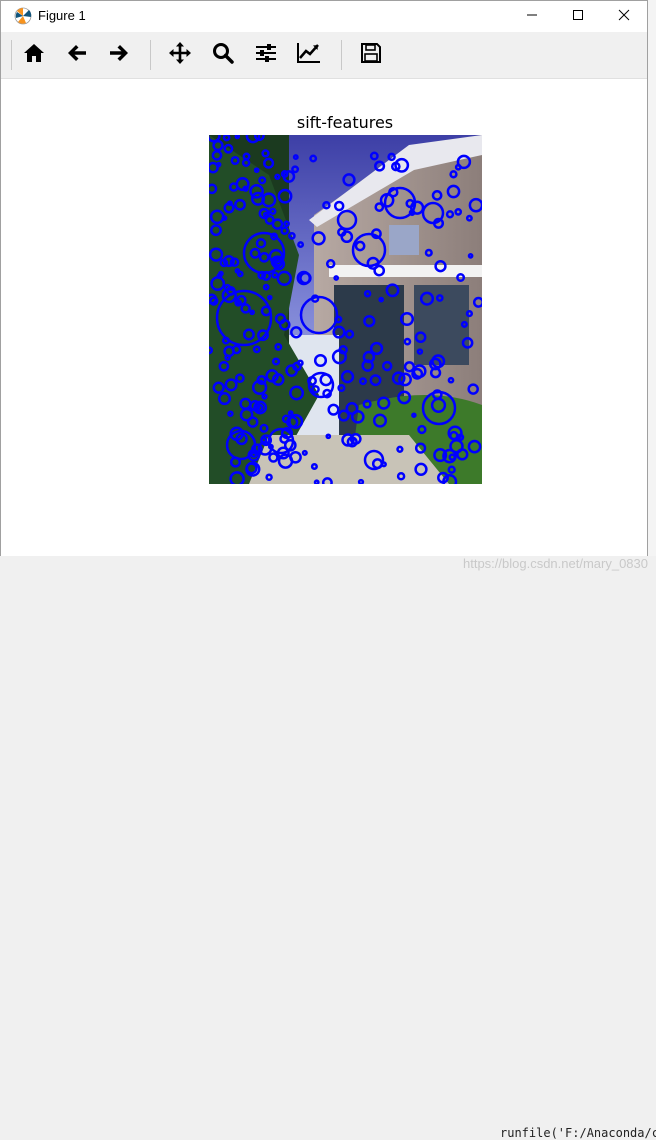  Describe the element at coordinates (345, 122) in the screenshot. I see `plot-title: sift-features` at that location.